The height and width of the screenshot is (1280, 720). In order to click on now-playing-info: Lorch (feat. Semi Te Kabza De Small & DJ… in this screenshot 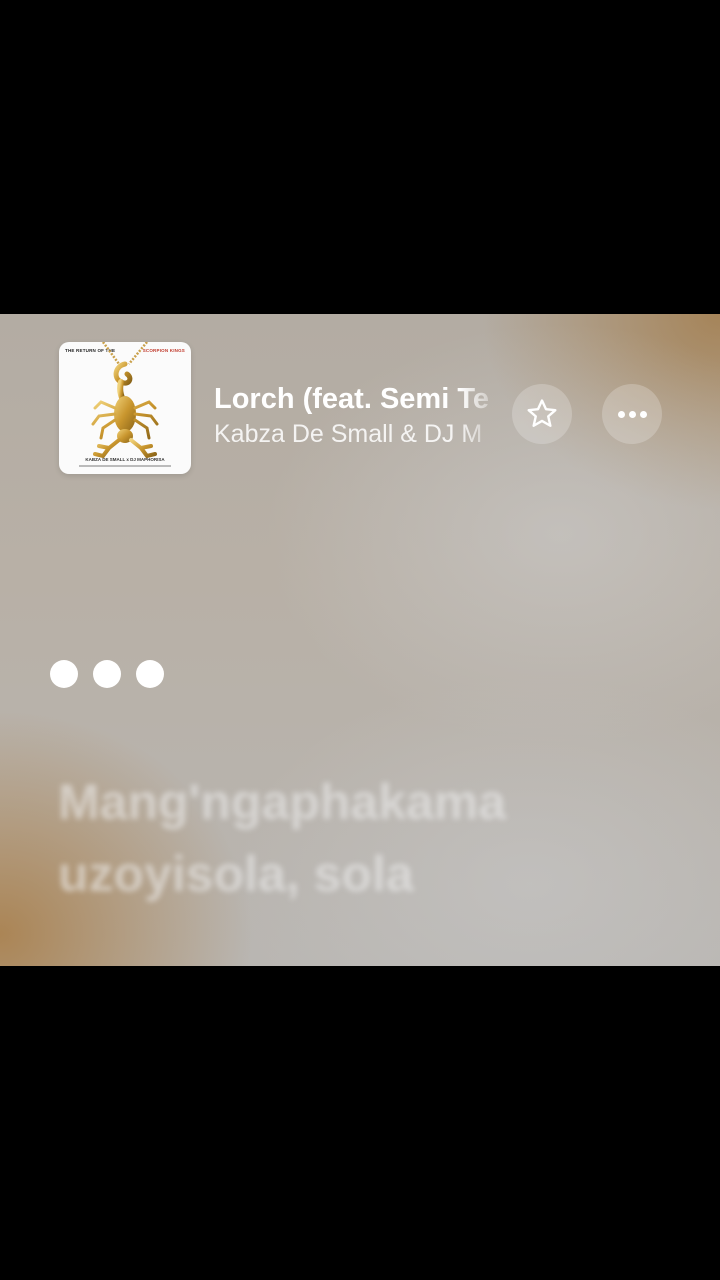, I will do `click(360, 415)`.